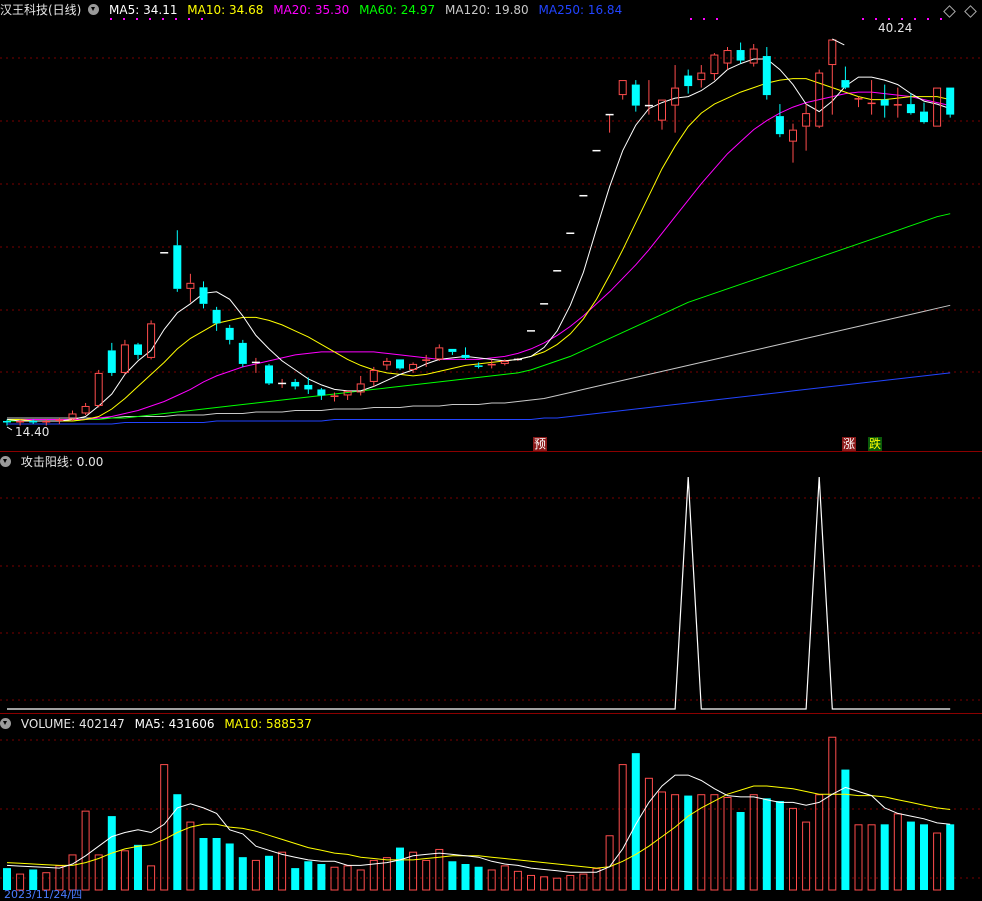 The image size is (982, 901). What do you see at coordinates (875, 444) in the screenshot?
I see `signal-die-badge: 跌` at bounding box center [875, 444].